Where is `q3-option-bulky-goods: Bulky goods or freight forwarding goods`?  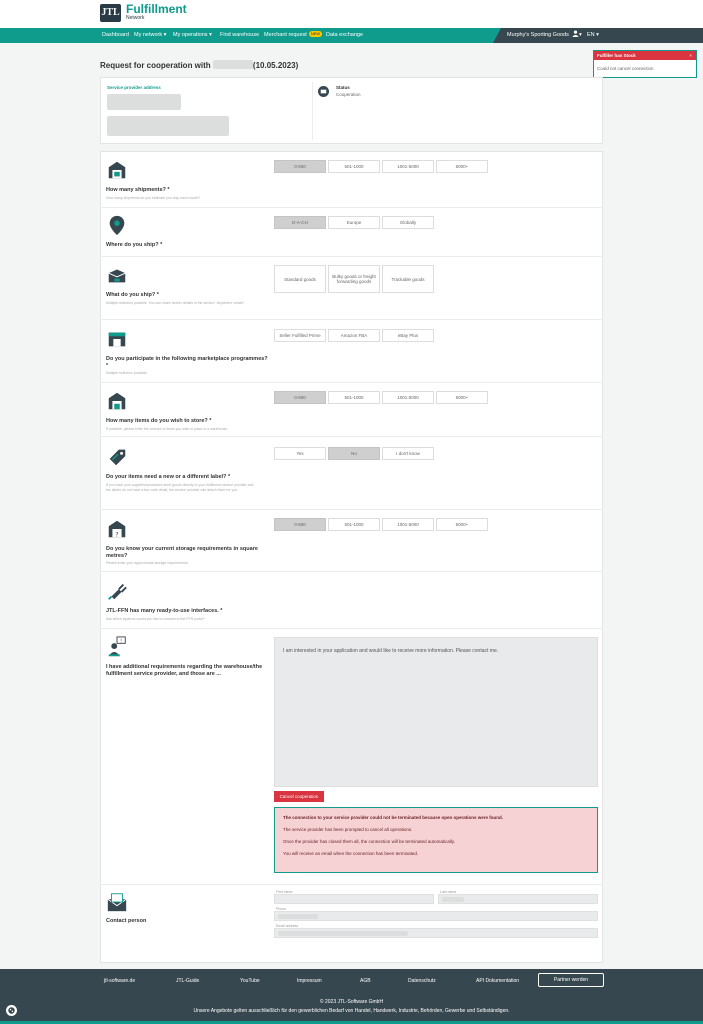
q3-option-bulky-goods: Bulky goods or freight forwarding goods is located at coordinates (354, 279).